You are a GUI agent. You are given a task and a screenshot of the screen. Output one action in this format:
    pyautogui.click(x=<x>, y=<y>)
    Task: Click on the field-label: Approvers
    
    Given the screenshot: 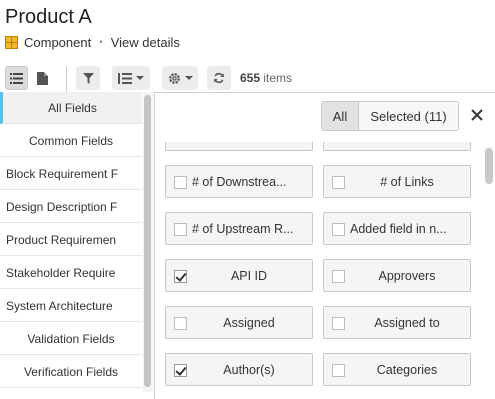 What is the action you would take?
    pyautogui.click(x=407, y=275)
    